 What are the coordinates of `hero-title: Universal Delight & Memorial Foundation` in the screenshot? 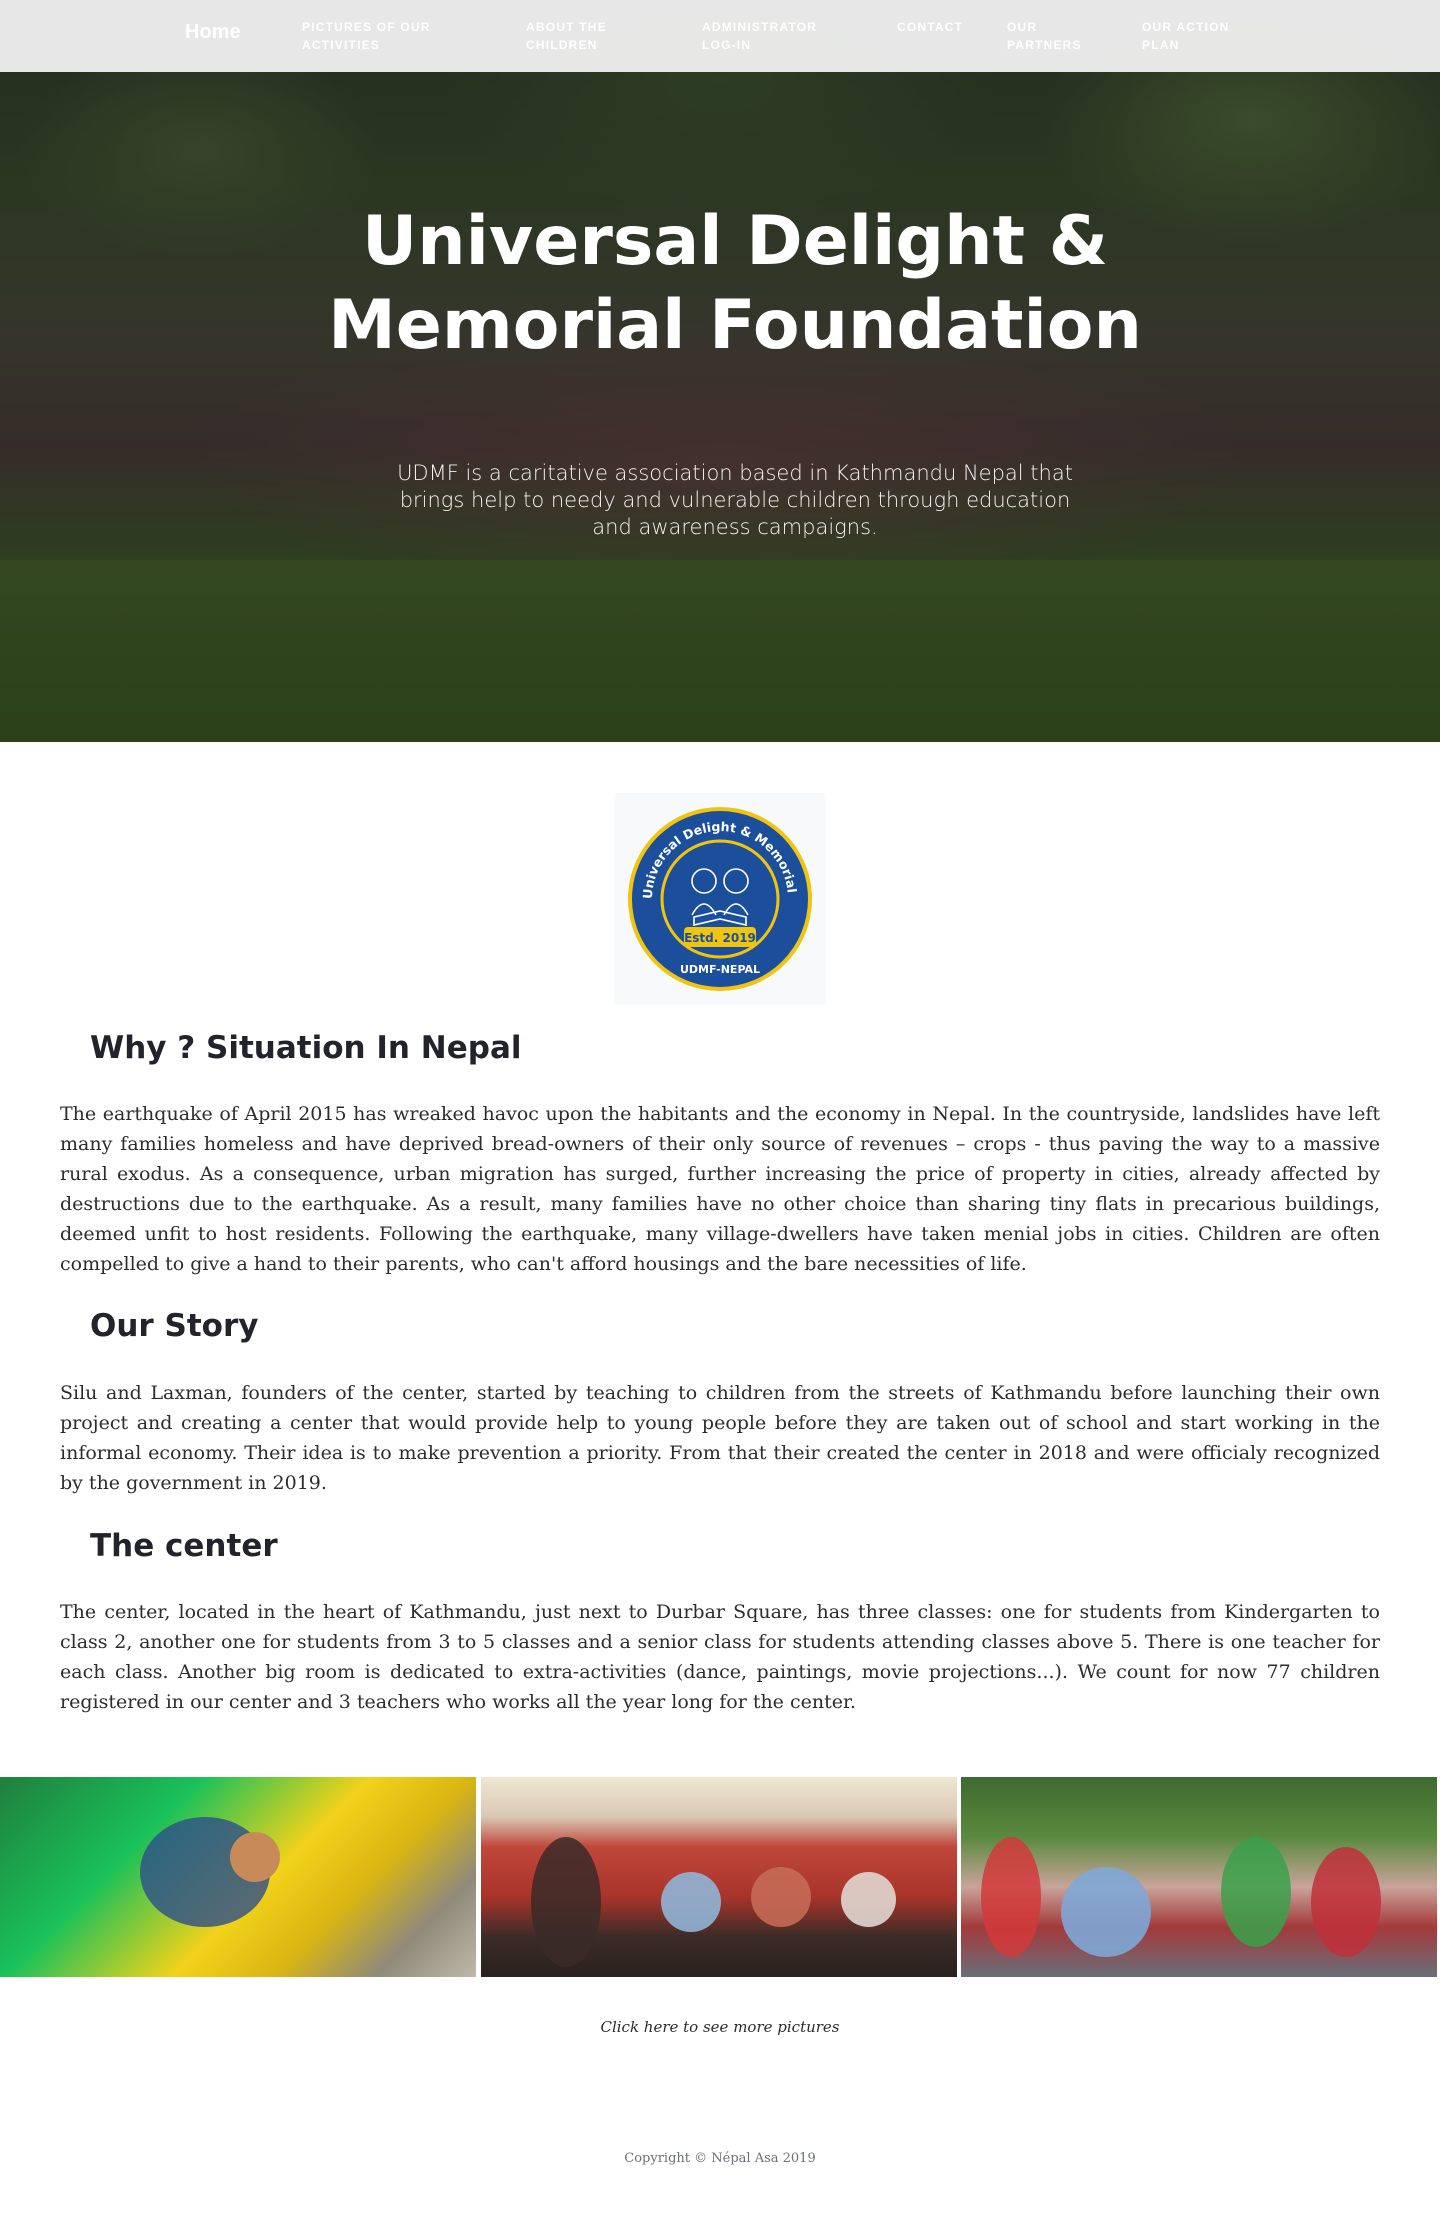 It's located at (735, 283).